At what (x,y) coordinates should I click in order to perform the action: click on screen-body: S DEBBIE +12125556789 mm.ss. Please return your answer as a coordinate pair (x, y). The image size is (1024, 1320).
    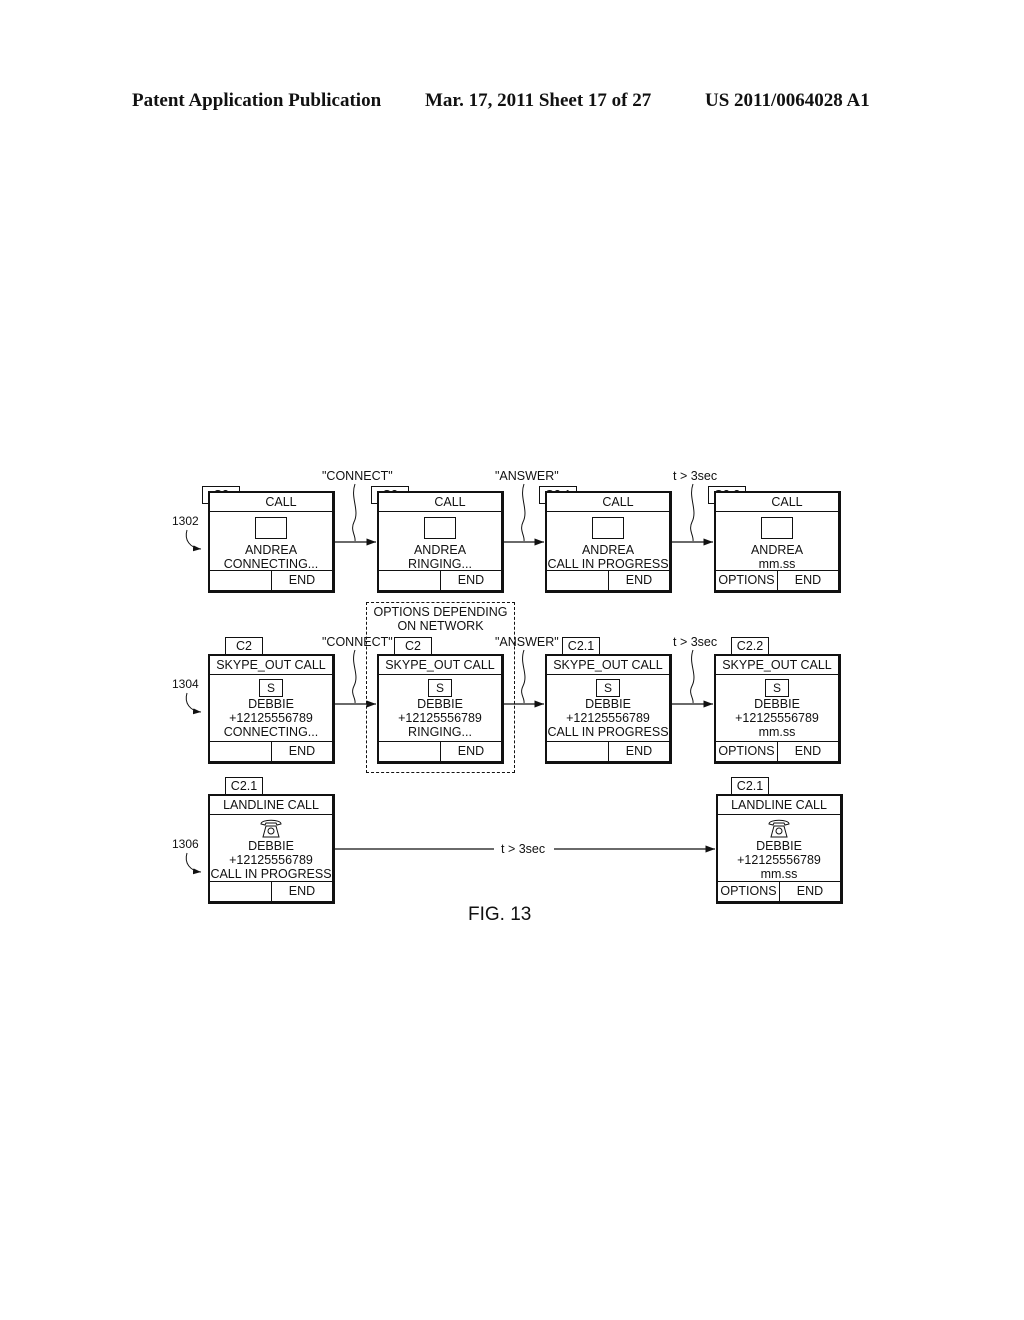
    Looking at the image, I should click on (777, 709).